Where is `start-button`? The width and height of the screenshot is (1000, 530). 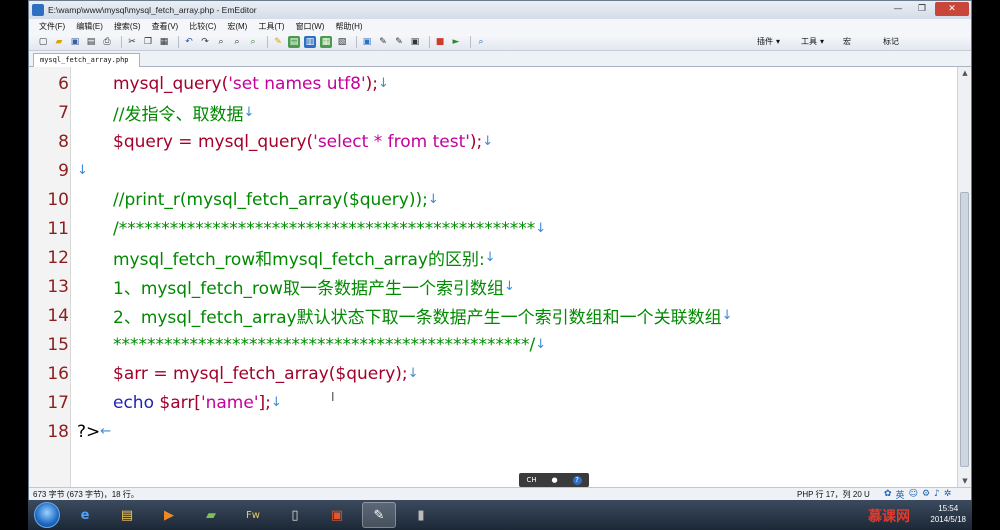
start-button is located at coordinates (47, 515).